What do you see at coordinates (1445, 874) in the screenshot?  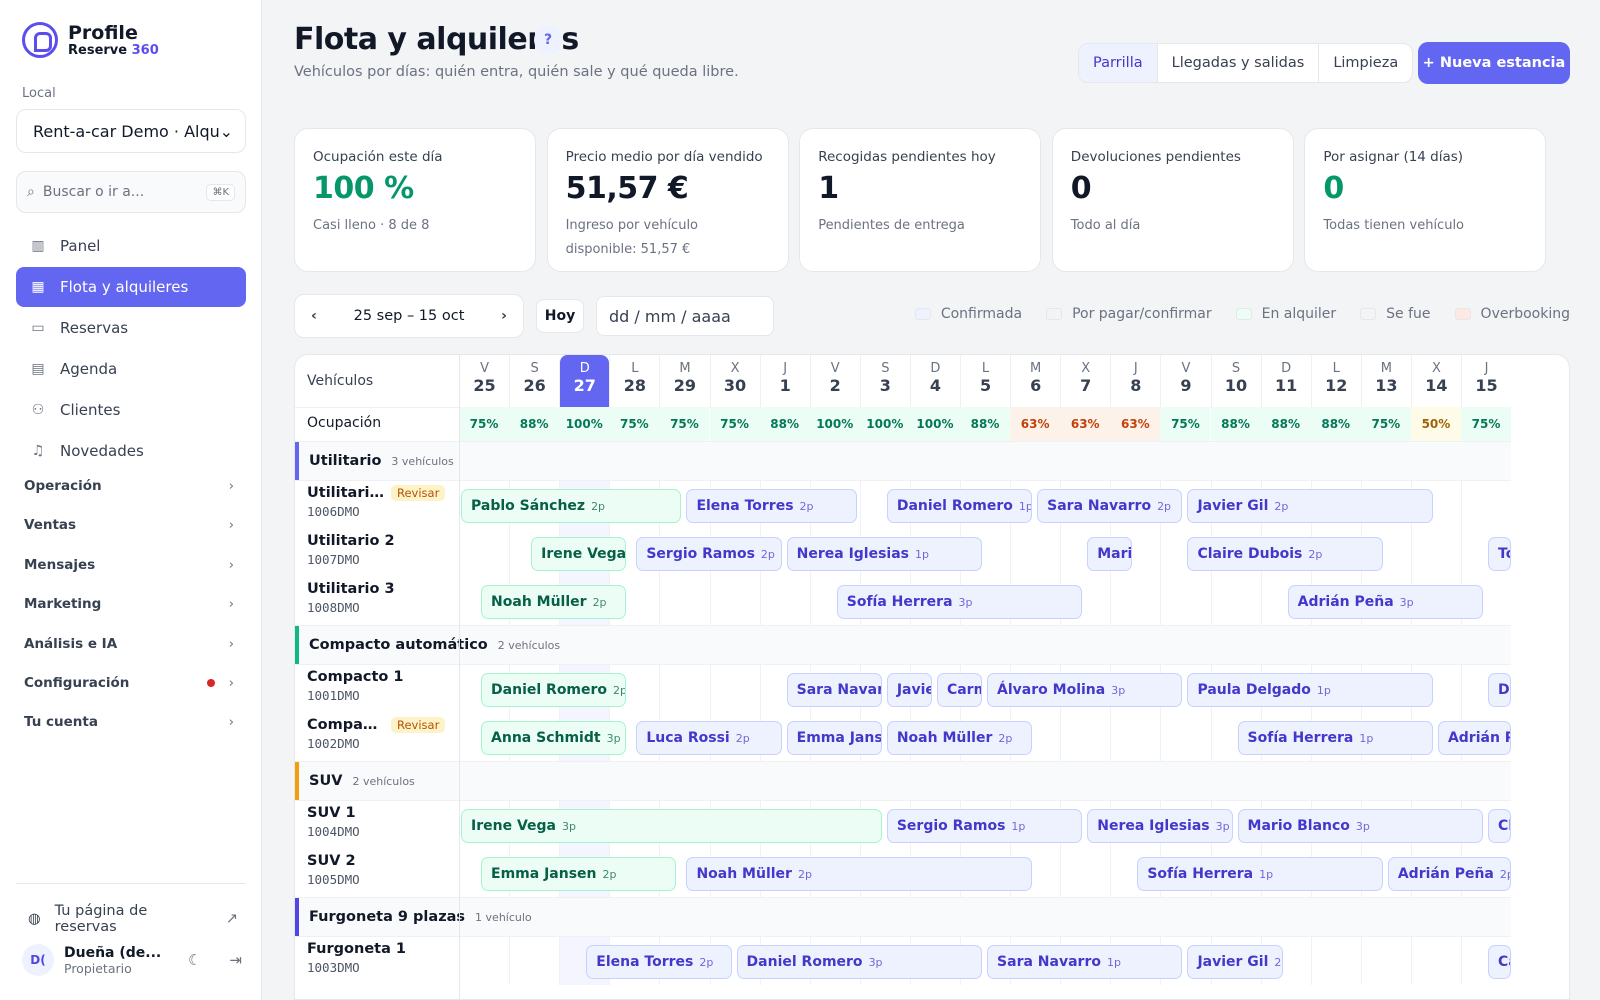 I see `booking-guest: Adrián Peña` at bounding box center [1445, 874].